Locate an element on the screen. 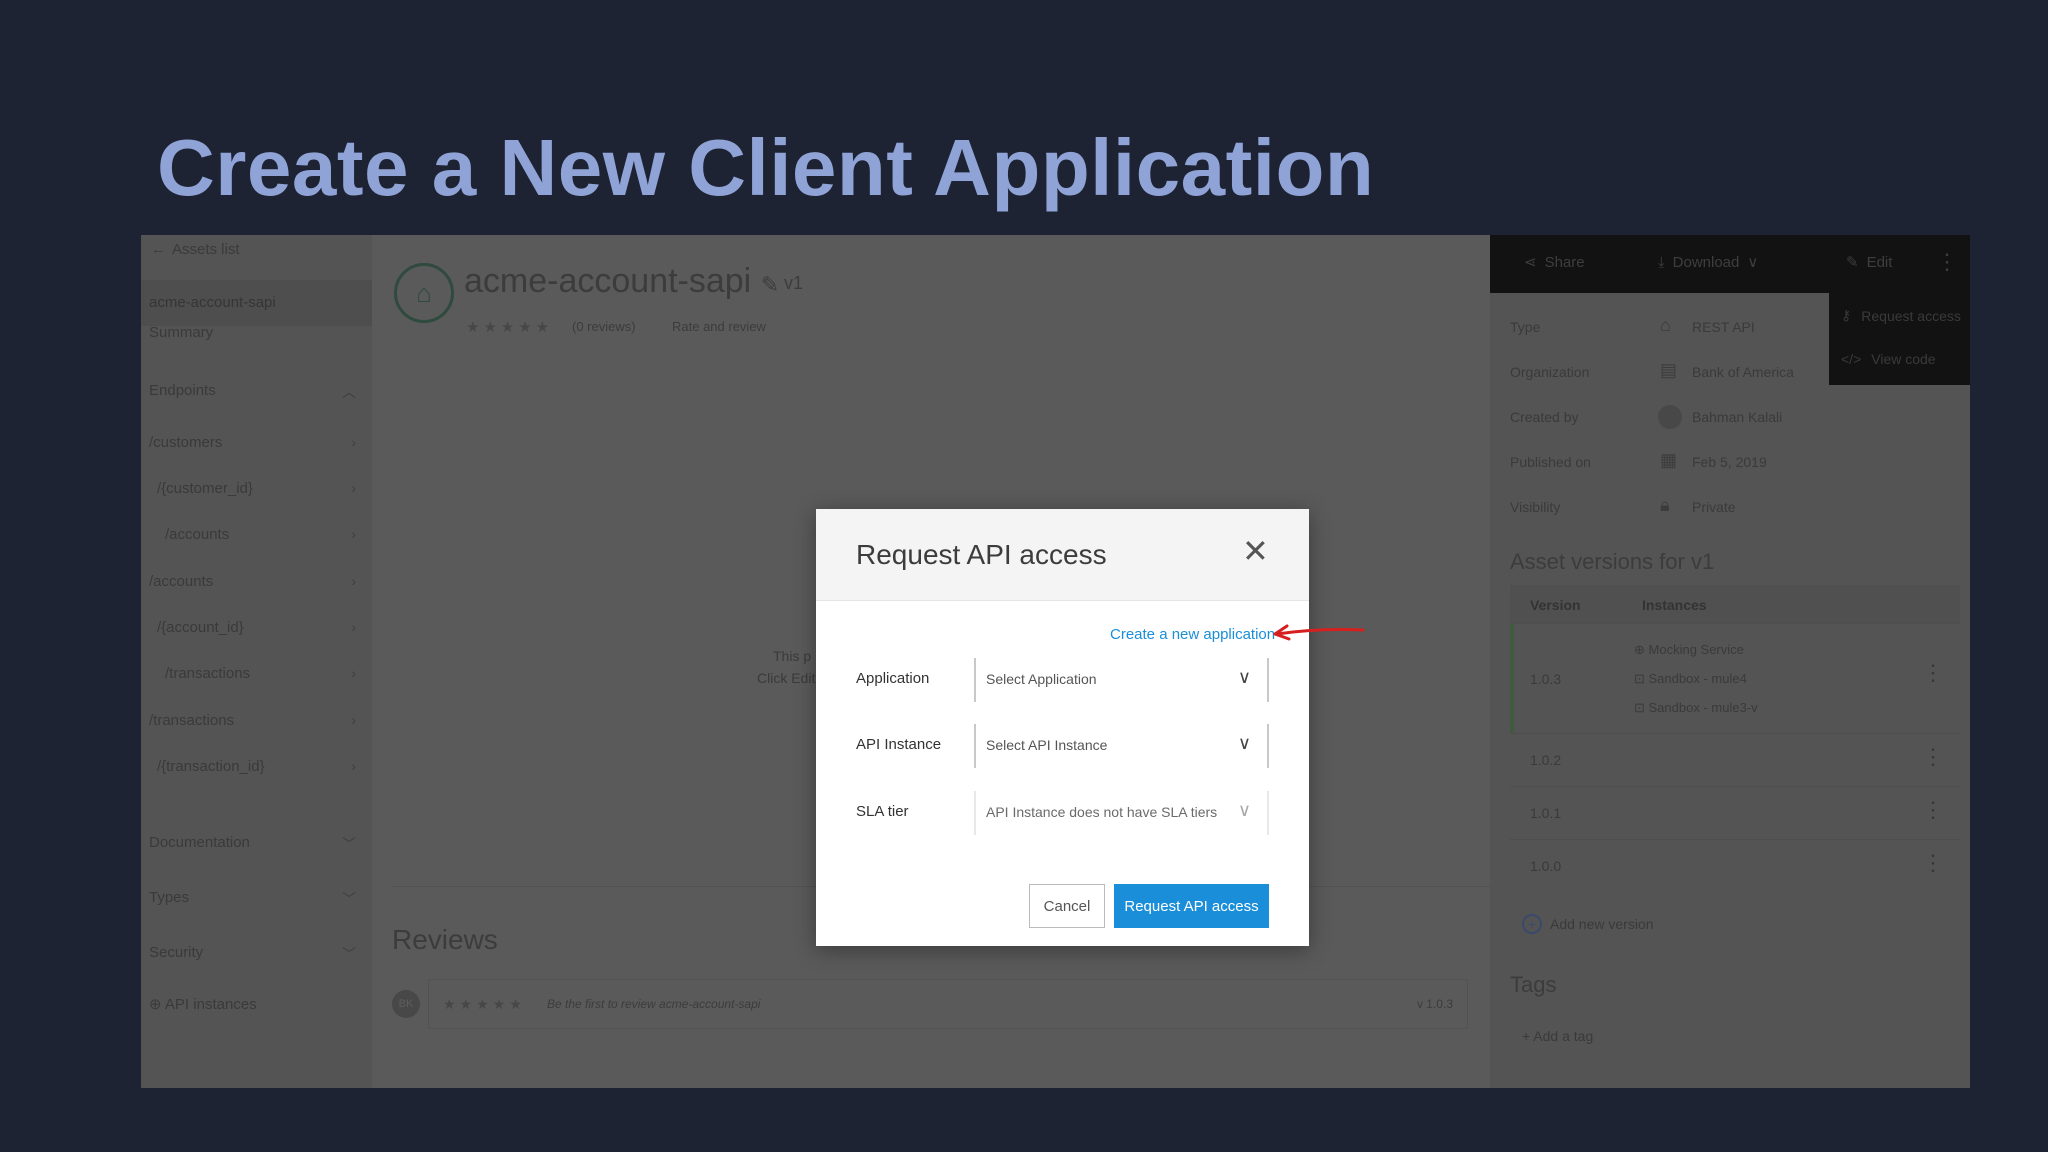 The image size is (2048, 1152). lock-icon: ⊡ is located at coordinates (1641, 707).